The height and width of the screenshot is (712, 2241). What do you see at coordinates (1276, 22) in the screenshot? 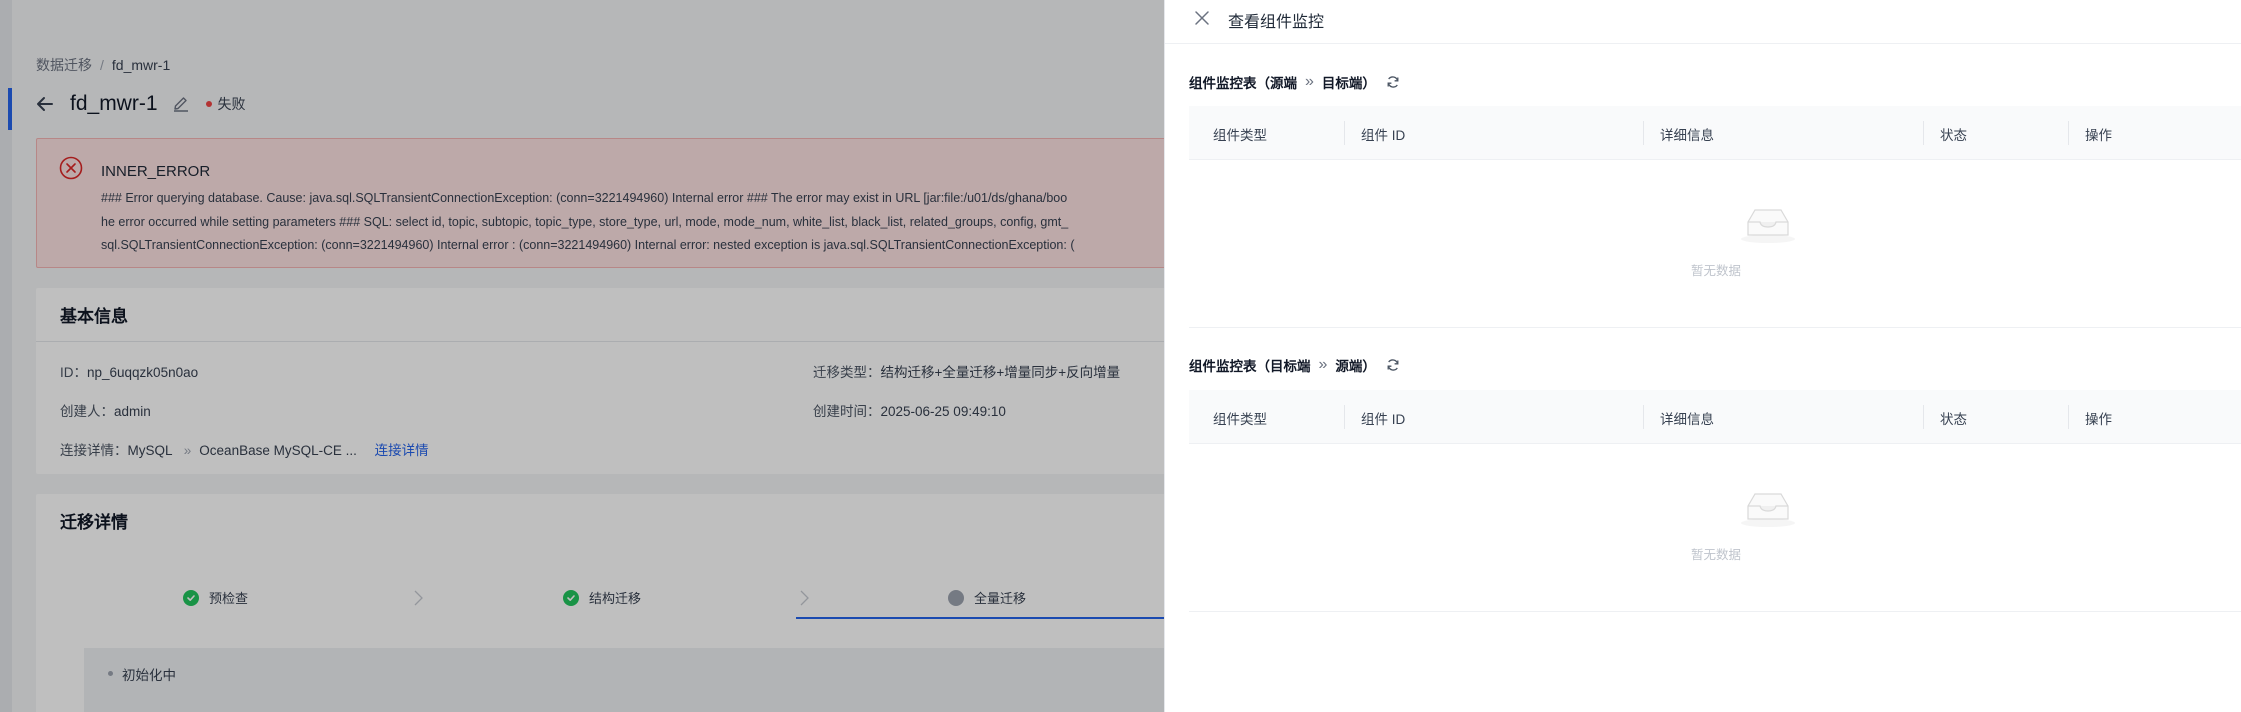
I see `drawer-title: 查看组件监控` at bounding box center [1276, 22].